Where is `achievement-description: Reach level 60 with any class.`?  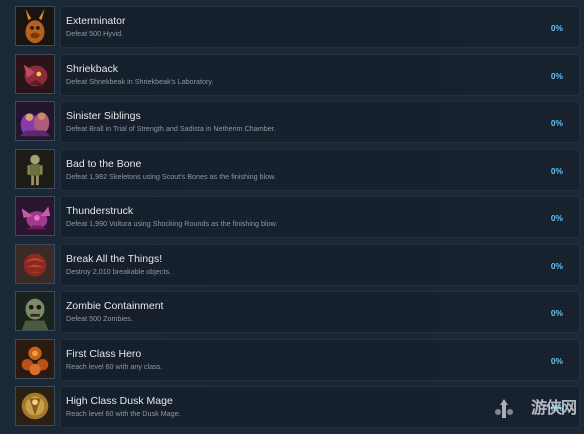
achievement-description: Reach level 60 with any class. is located at coordinates (114, 366).